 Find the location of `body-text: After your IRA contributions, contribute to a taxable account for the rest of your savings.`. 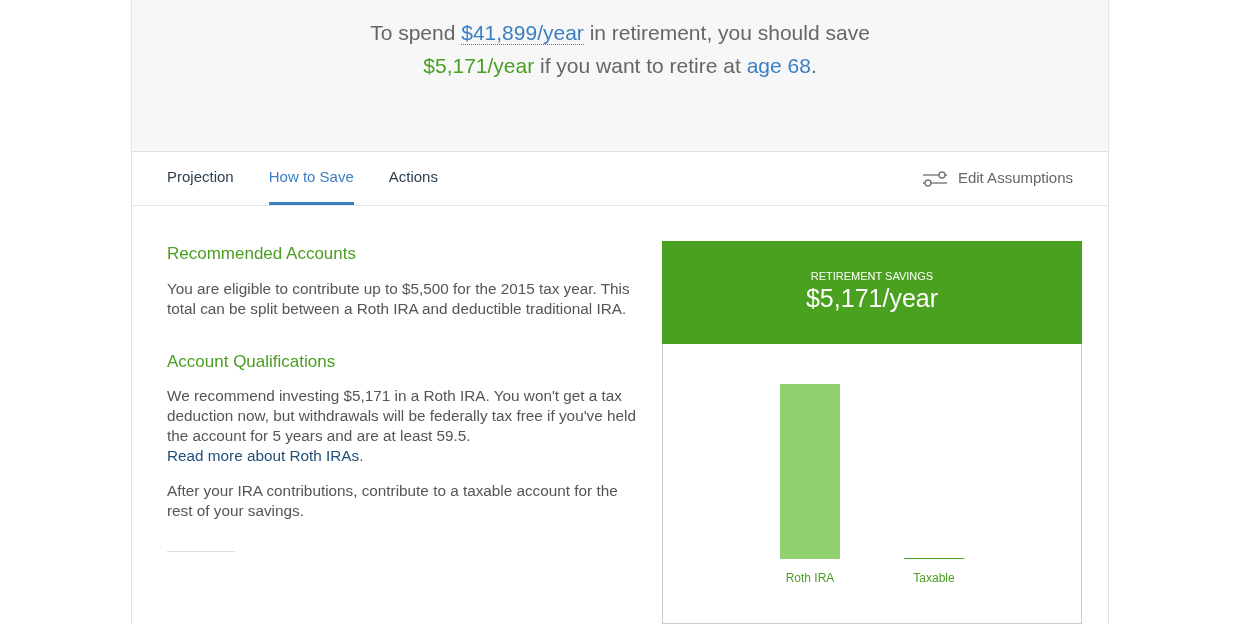

body-text: After your IRA contributions, contribute to a taxable account for the rest of your savings. is located at coordinates (393, 501).